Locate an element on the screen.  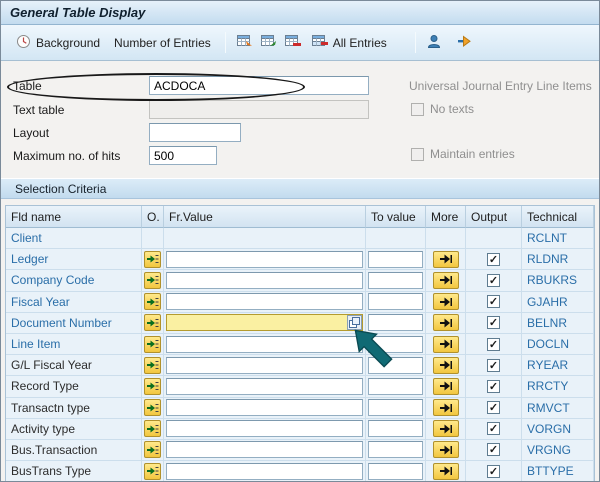
no-texts-checkbox is located at coordinates (417, 109).